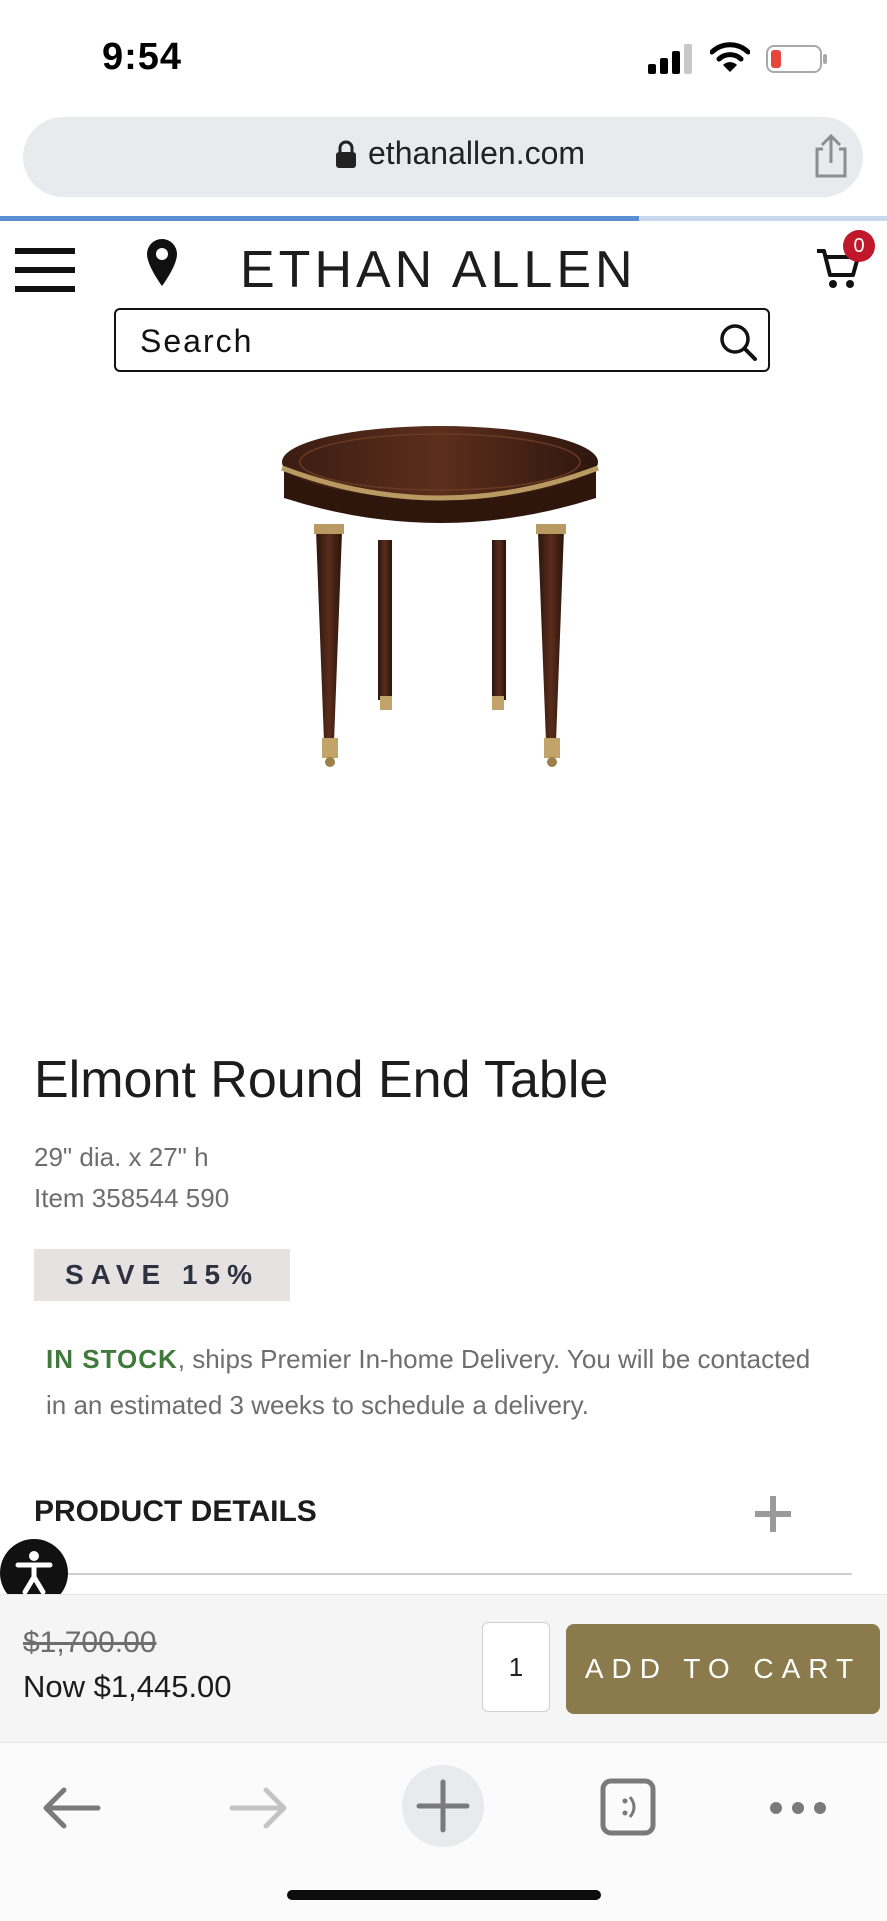  What do you see at coordinates (477, 153) in the screenshot?
I see `url-text: ethanallen.com` at bounding box center [477, 153].